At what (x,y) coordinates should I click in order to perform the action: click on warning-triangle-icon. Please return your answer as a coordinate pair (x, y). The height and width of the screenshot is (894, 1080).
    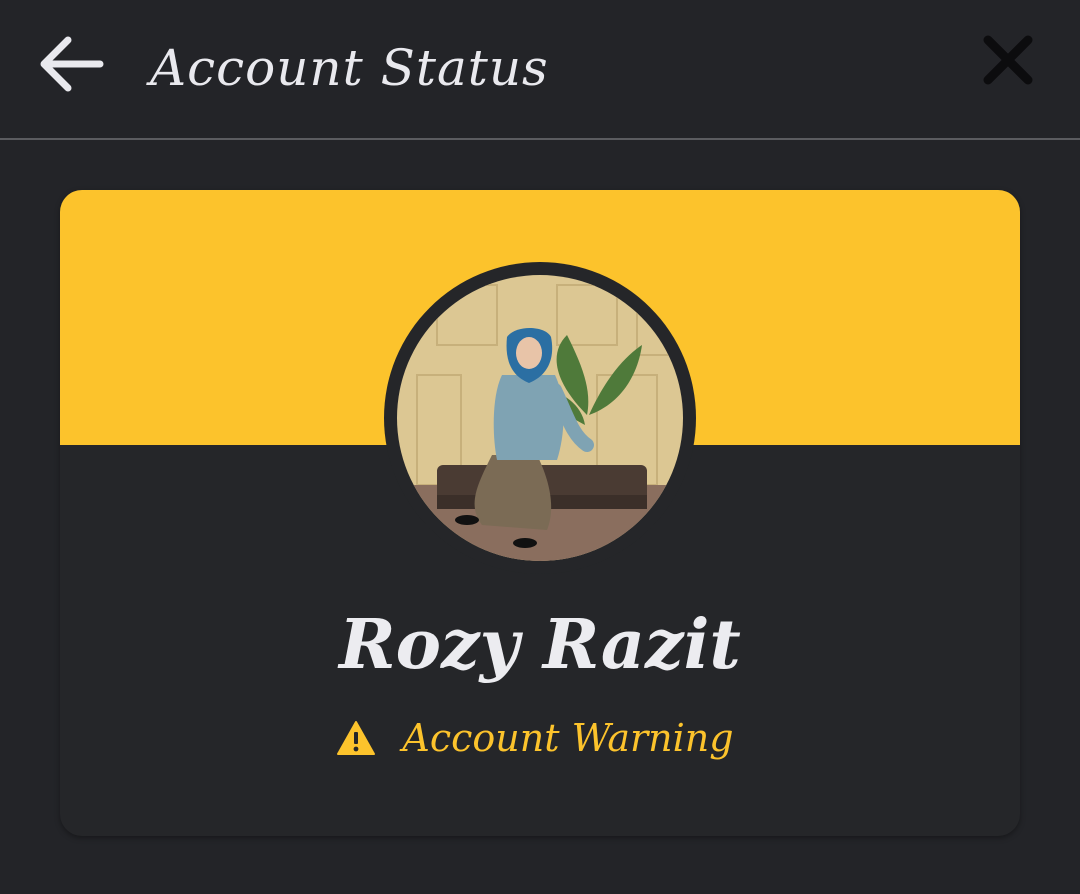
    Looking at the image, I should click on (356, 738).